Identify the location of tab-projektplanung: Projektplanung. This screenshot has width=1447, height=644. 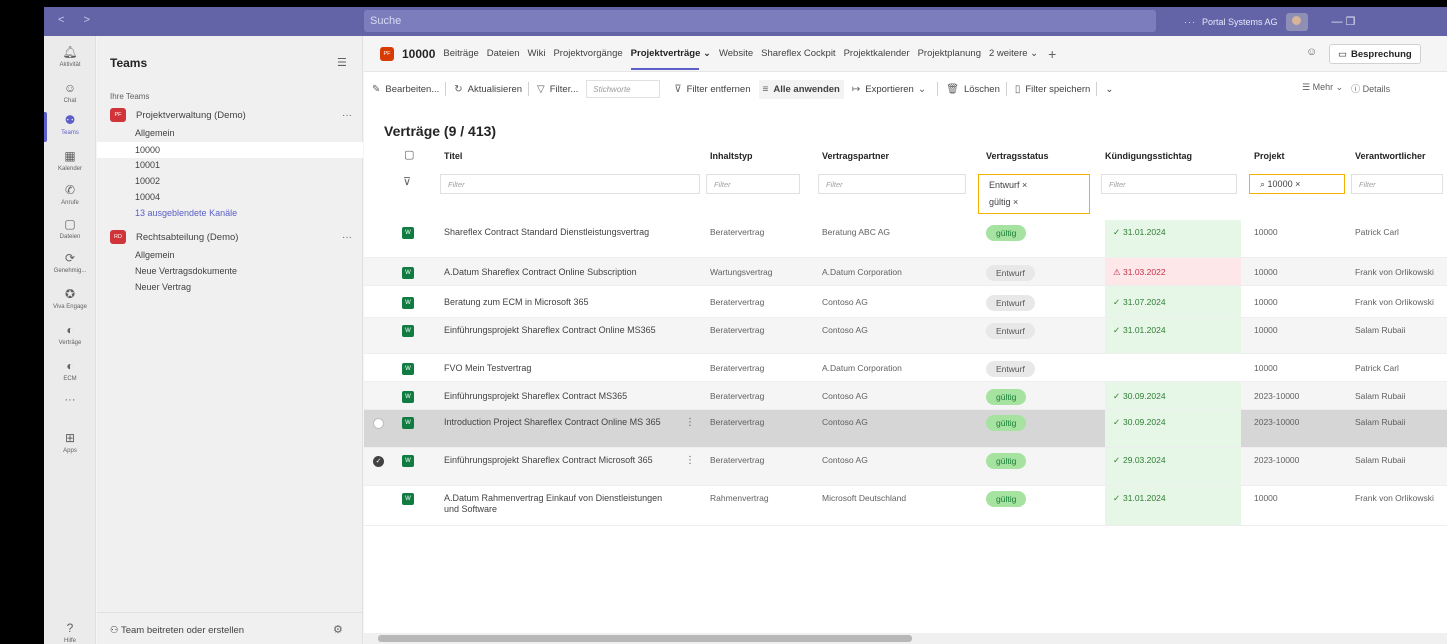
(949, 53).